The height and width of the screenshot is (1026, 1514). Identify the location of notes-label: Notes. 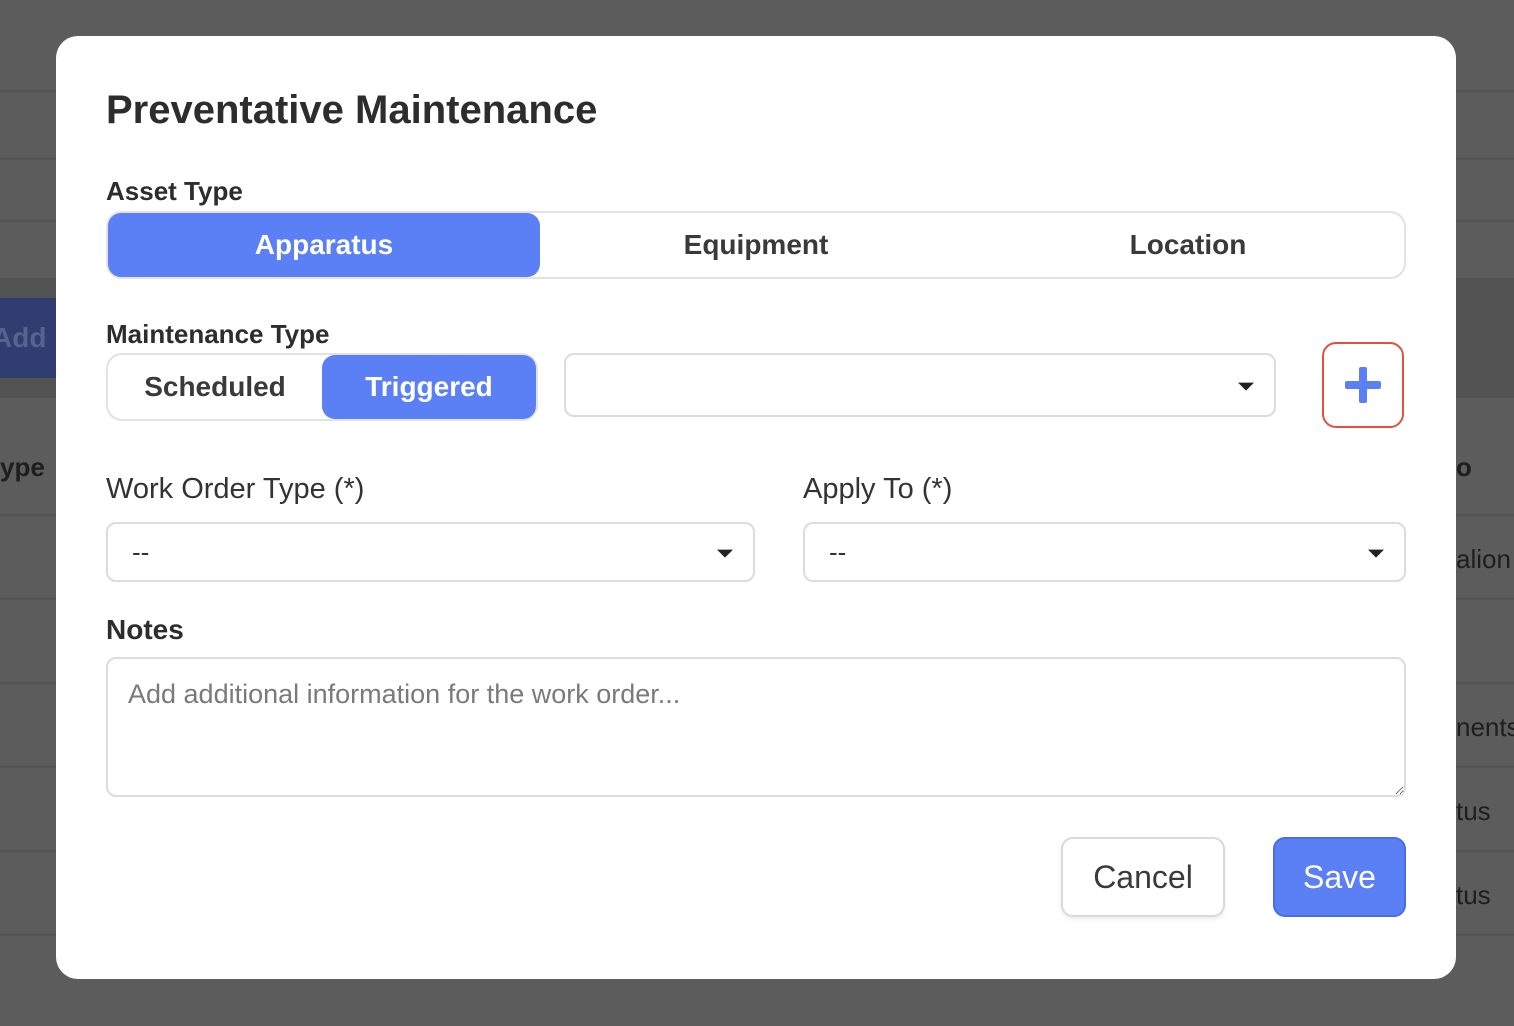
(145, 629).